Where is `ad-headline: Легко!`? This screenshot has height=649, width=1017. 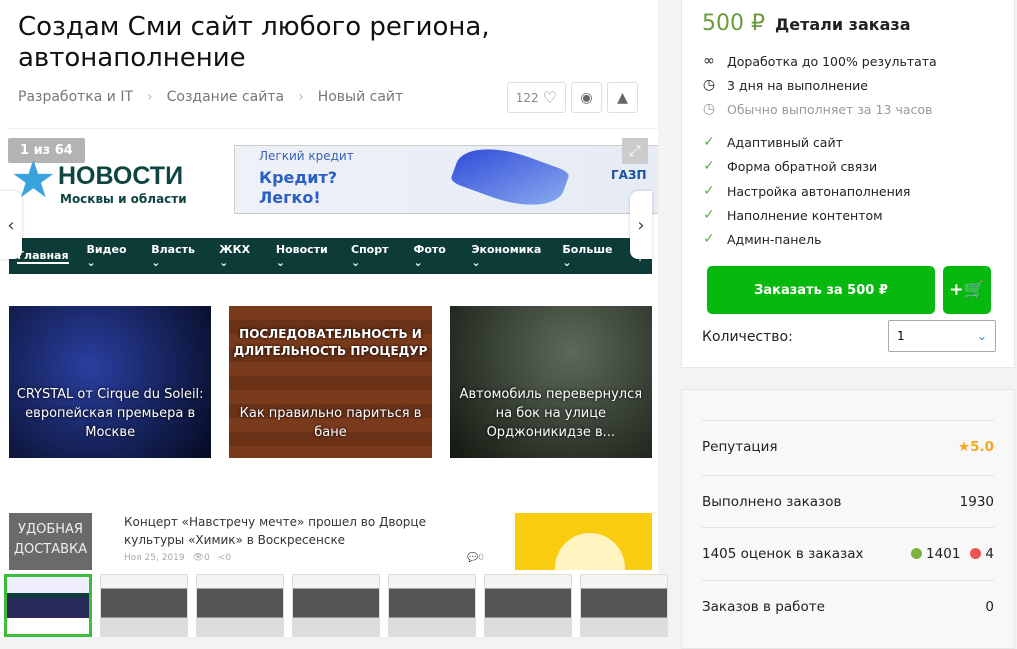
ad-headline: Легко! is located at coordinates (290, 197).